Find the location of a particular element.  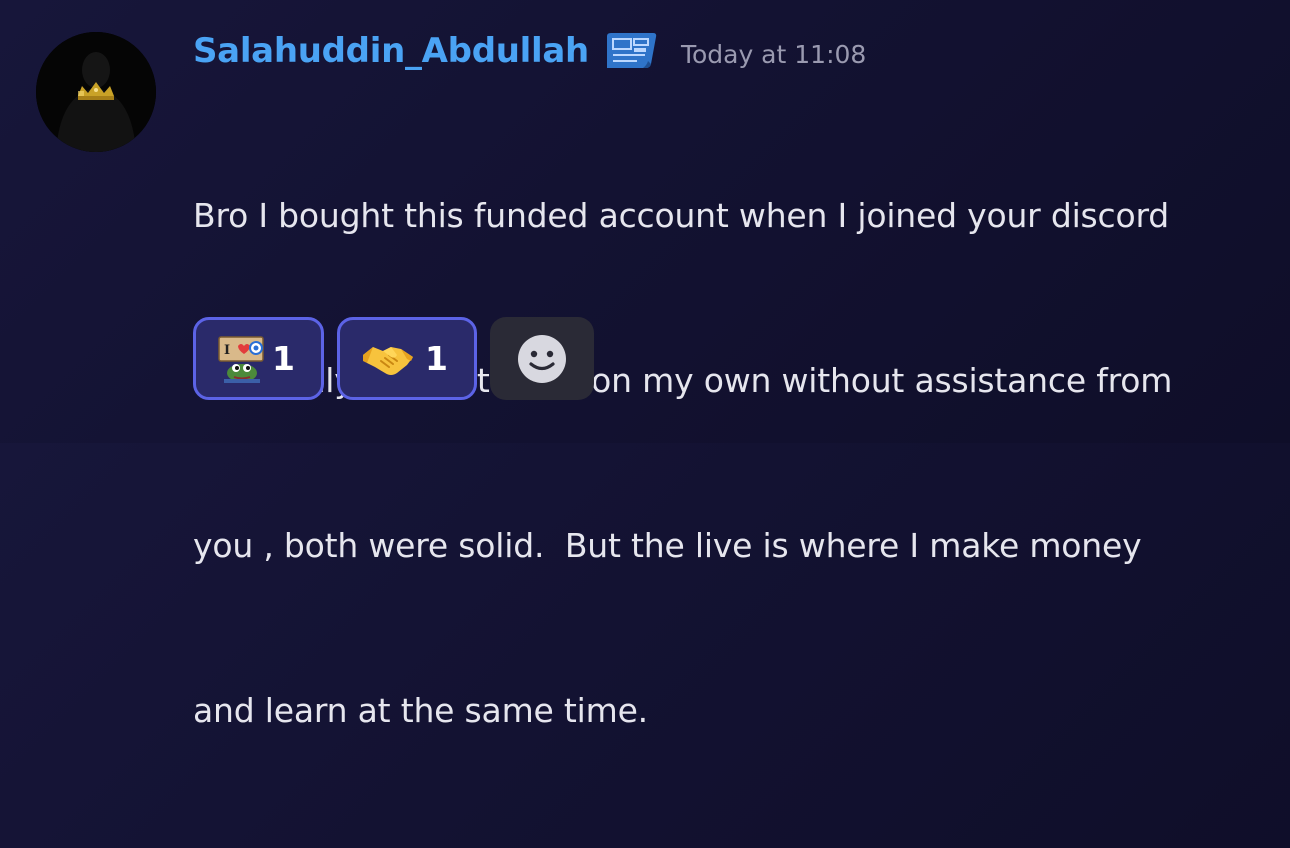

reaction-pepe-love: I 1 is located at coordinates (258, 358).